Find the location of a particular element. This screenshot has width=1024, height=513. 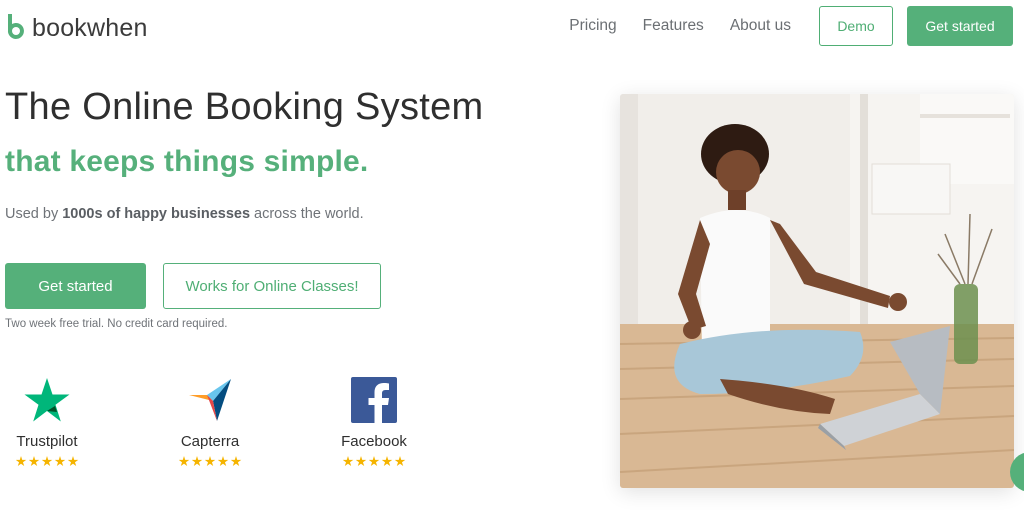

demo-button: Demo is located at coordinates (856, 26).